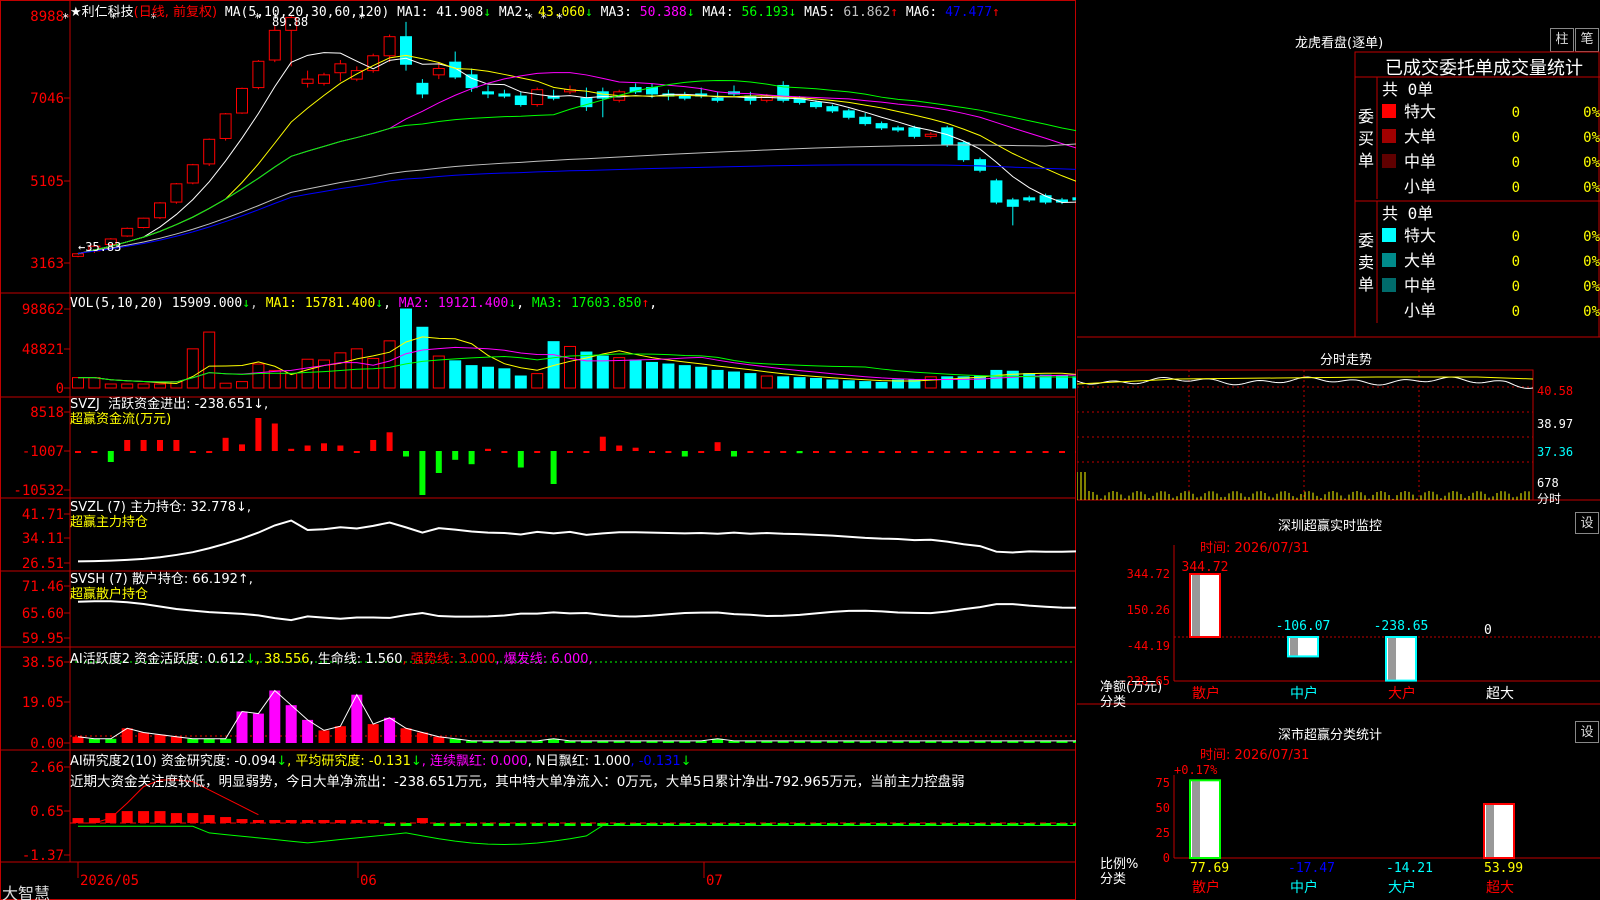 The height and width of the screenshot is (900, 1600). What do you see at coordinates (285, 303) in the screenshot?
I see `vol-ma-label: MA1:` at bounding box center [285, 303].